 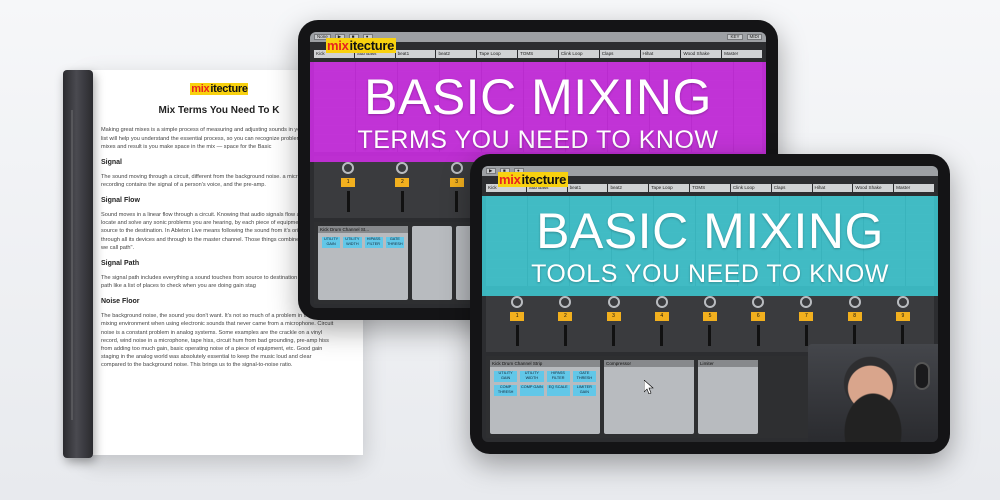 What do you see at coordinates (661, 316) in the screenshot?
I see `track-activator: 4` at bounding box center [661, 316].